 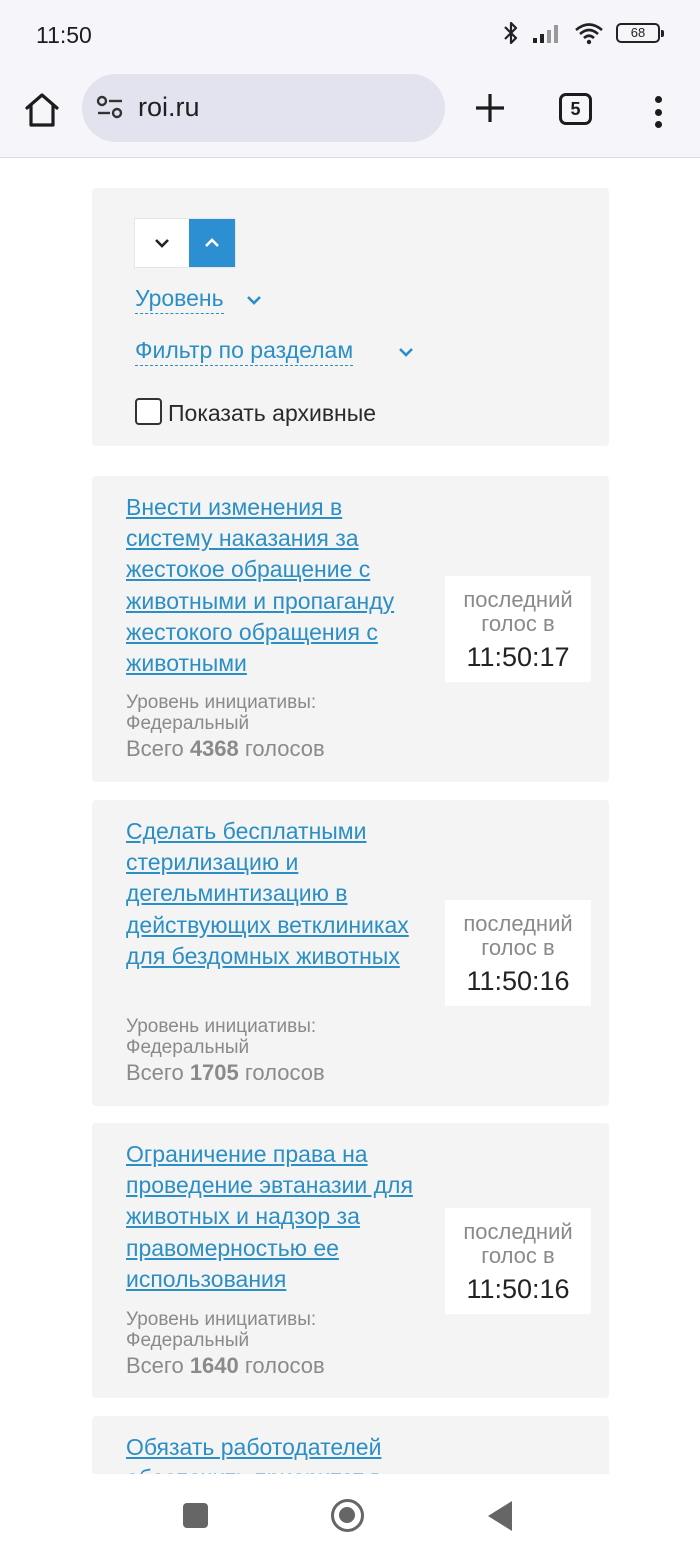 I want to click on bluetooth-icon, so click(x=511, y=33).